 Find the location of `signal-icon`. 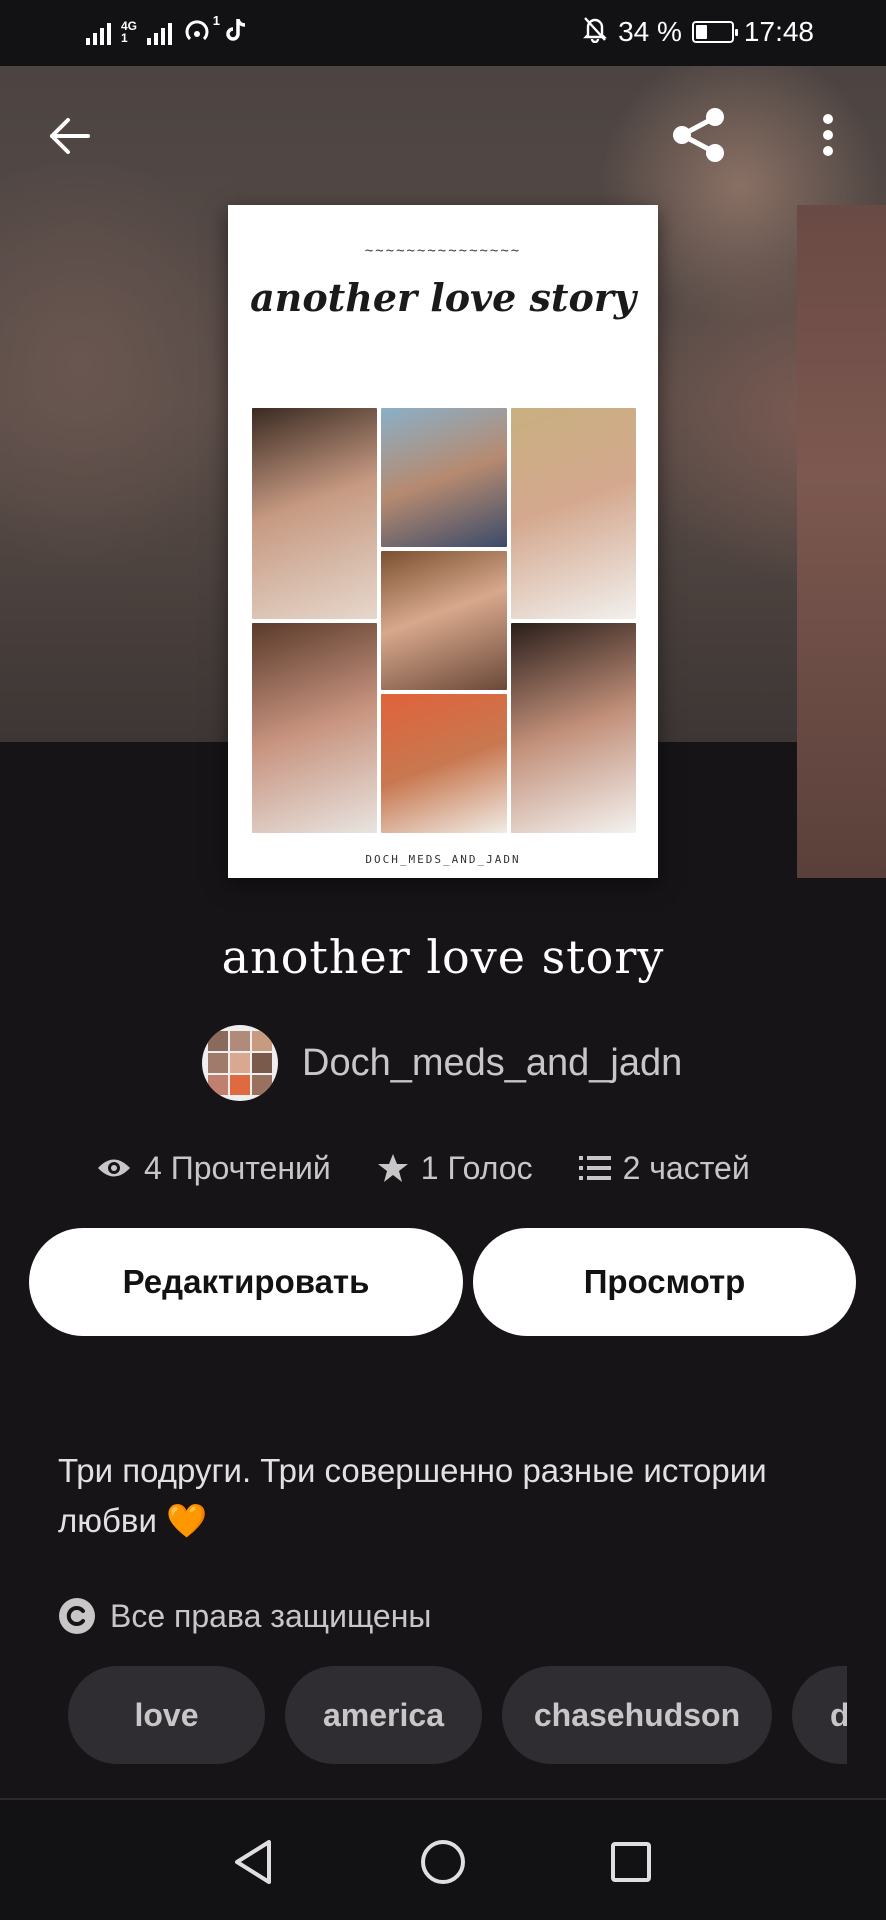

signal-icon is located at coordinates (98, 32).